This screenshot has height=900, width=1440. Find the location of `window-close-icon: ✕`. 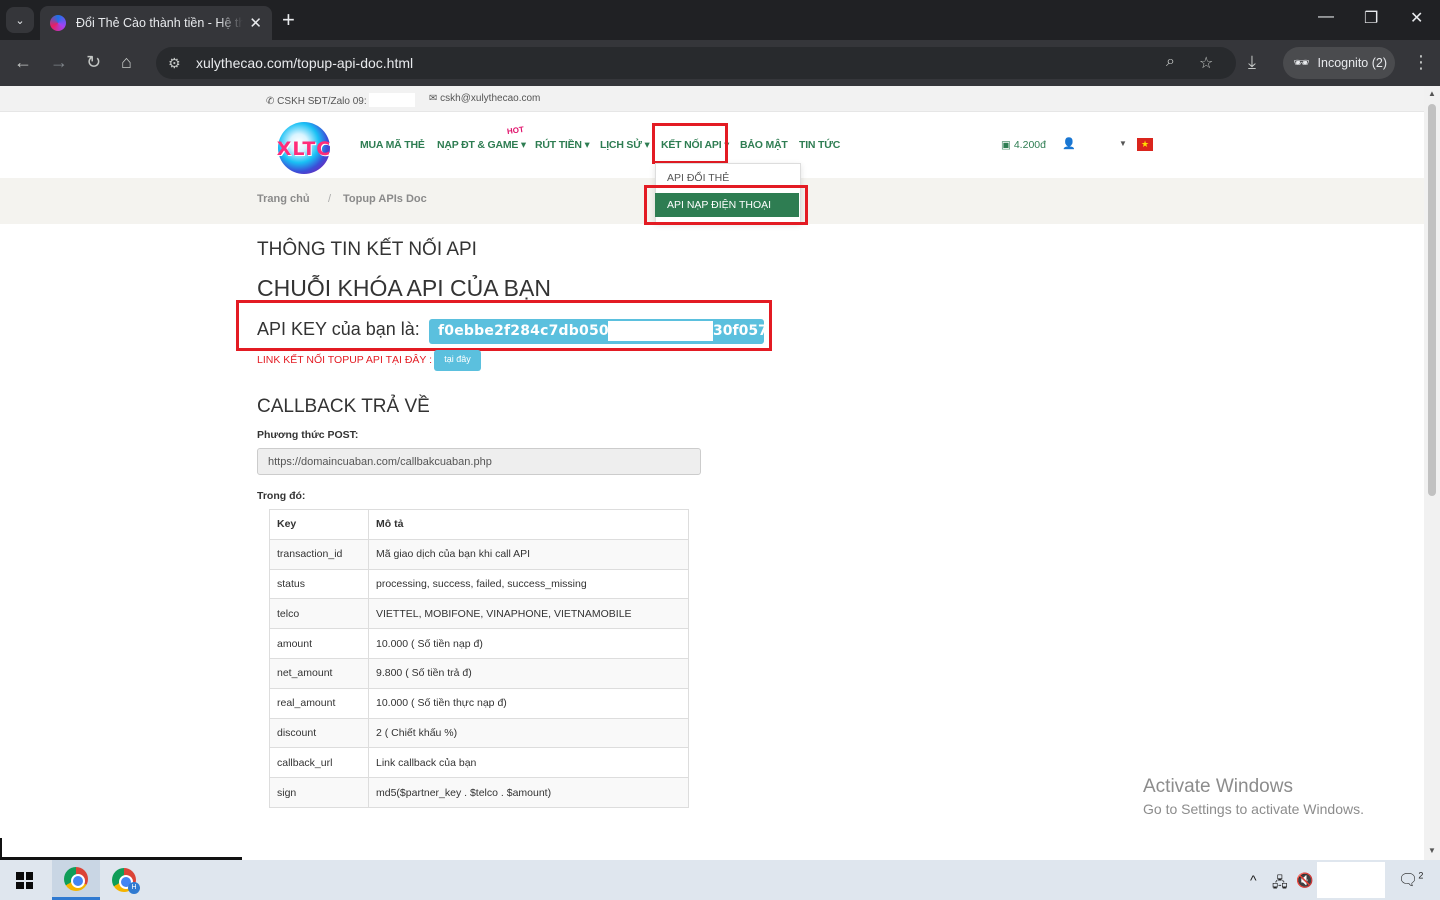

window-close-icon: ✕ is located at coordinates (1416, 18).